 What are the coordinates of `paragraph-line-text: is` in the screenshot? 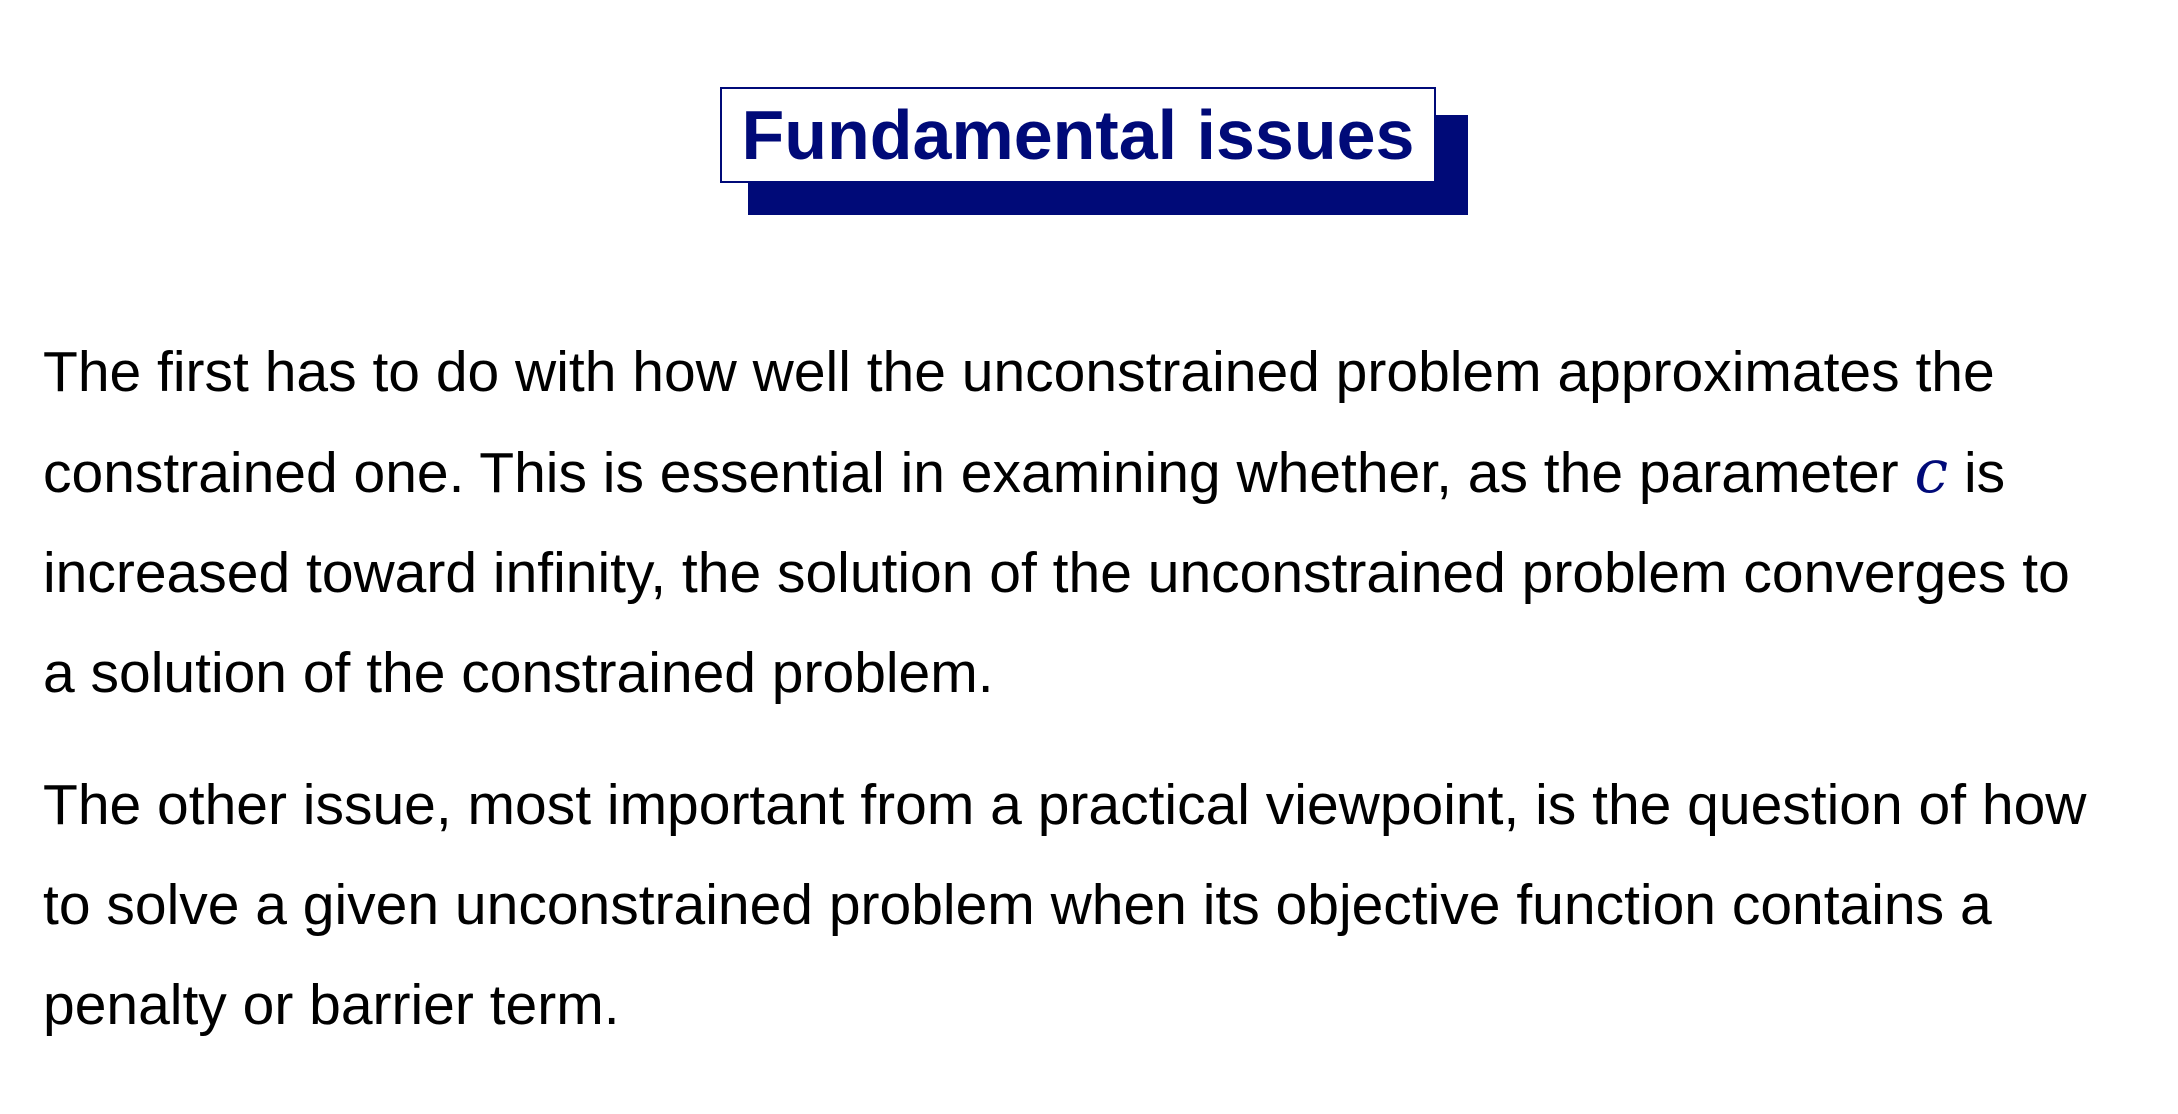 It's located at (1984, 473).